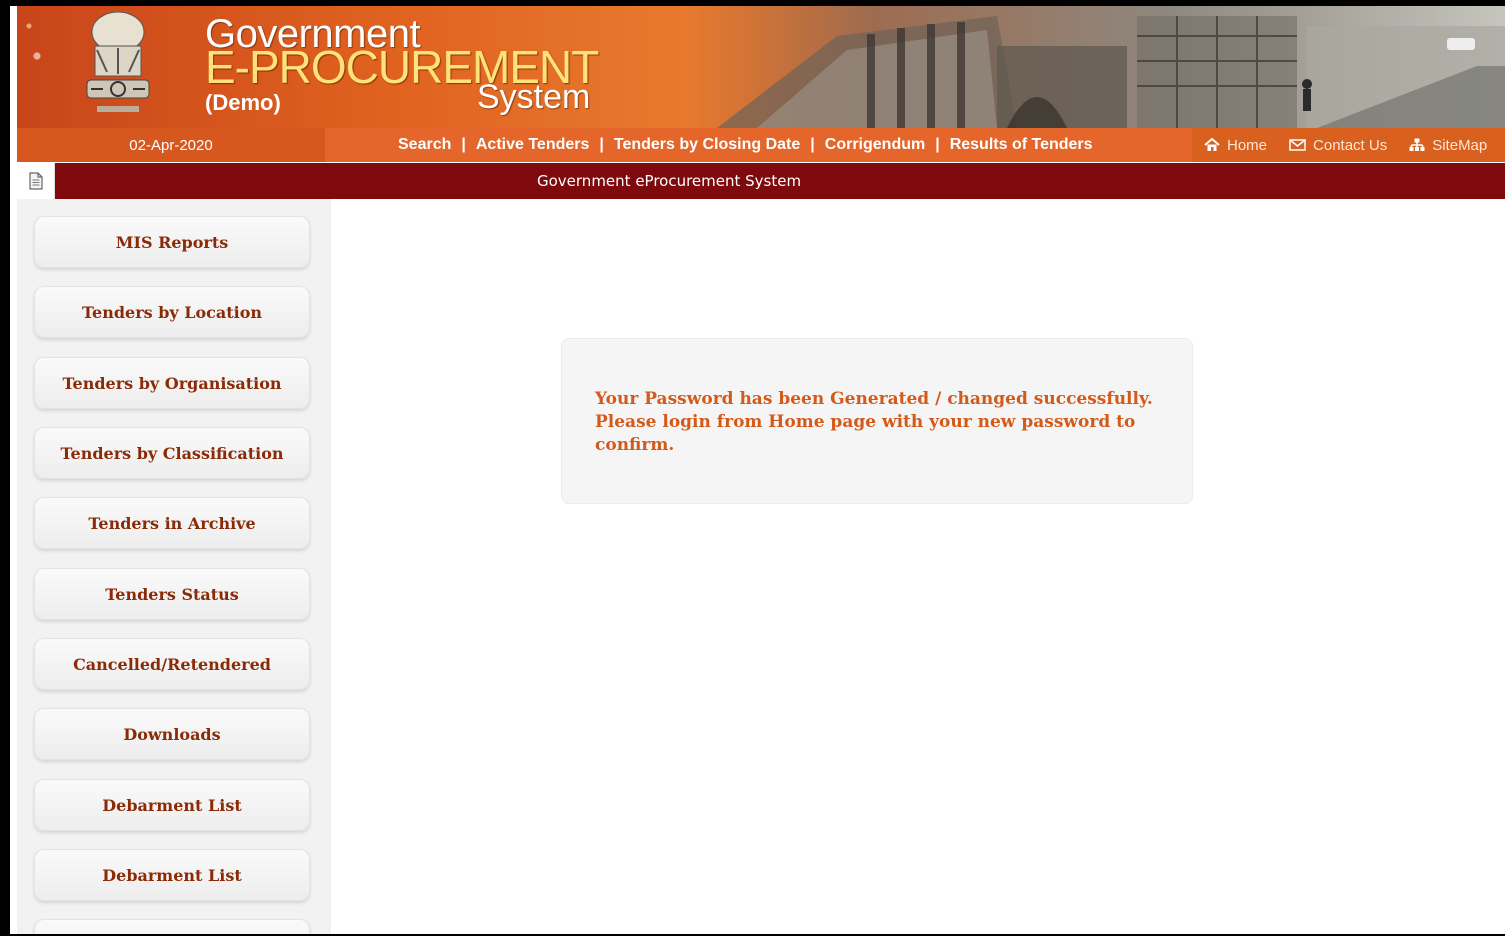 The width and height of the screenshot is (1505, 936). I want to click on sitemap-link-label: SiteMap, so click(1460, 145).